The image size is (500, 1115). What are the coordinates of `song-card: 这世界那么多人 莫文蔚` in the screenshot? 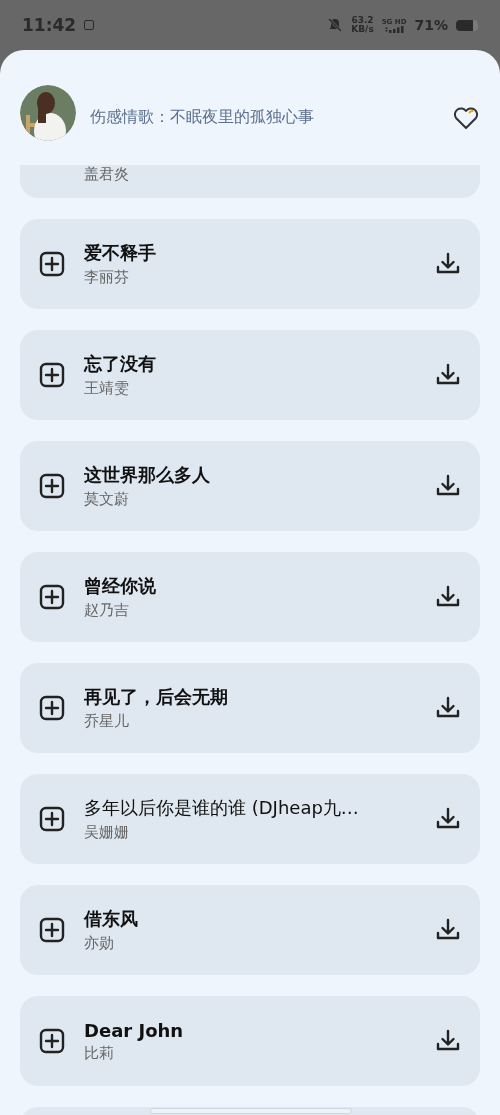 It's located at (250, 486).